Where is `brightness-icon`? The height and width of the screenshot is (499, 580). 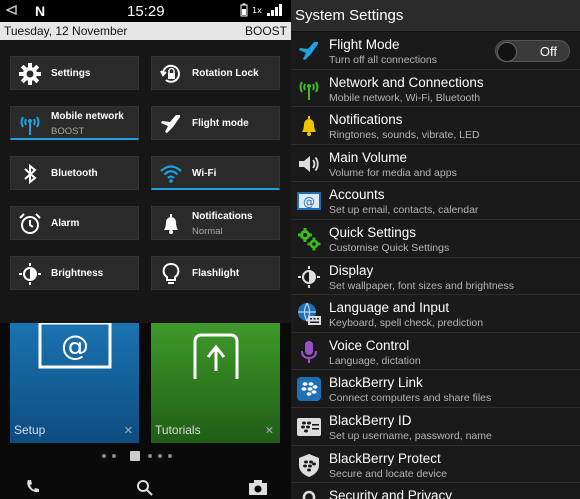
brightness-icon is located at coordinates (30, 274).